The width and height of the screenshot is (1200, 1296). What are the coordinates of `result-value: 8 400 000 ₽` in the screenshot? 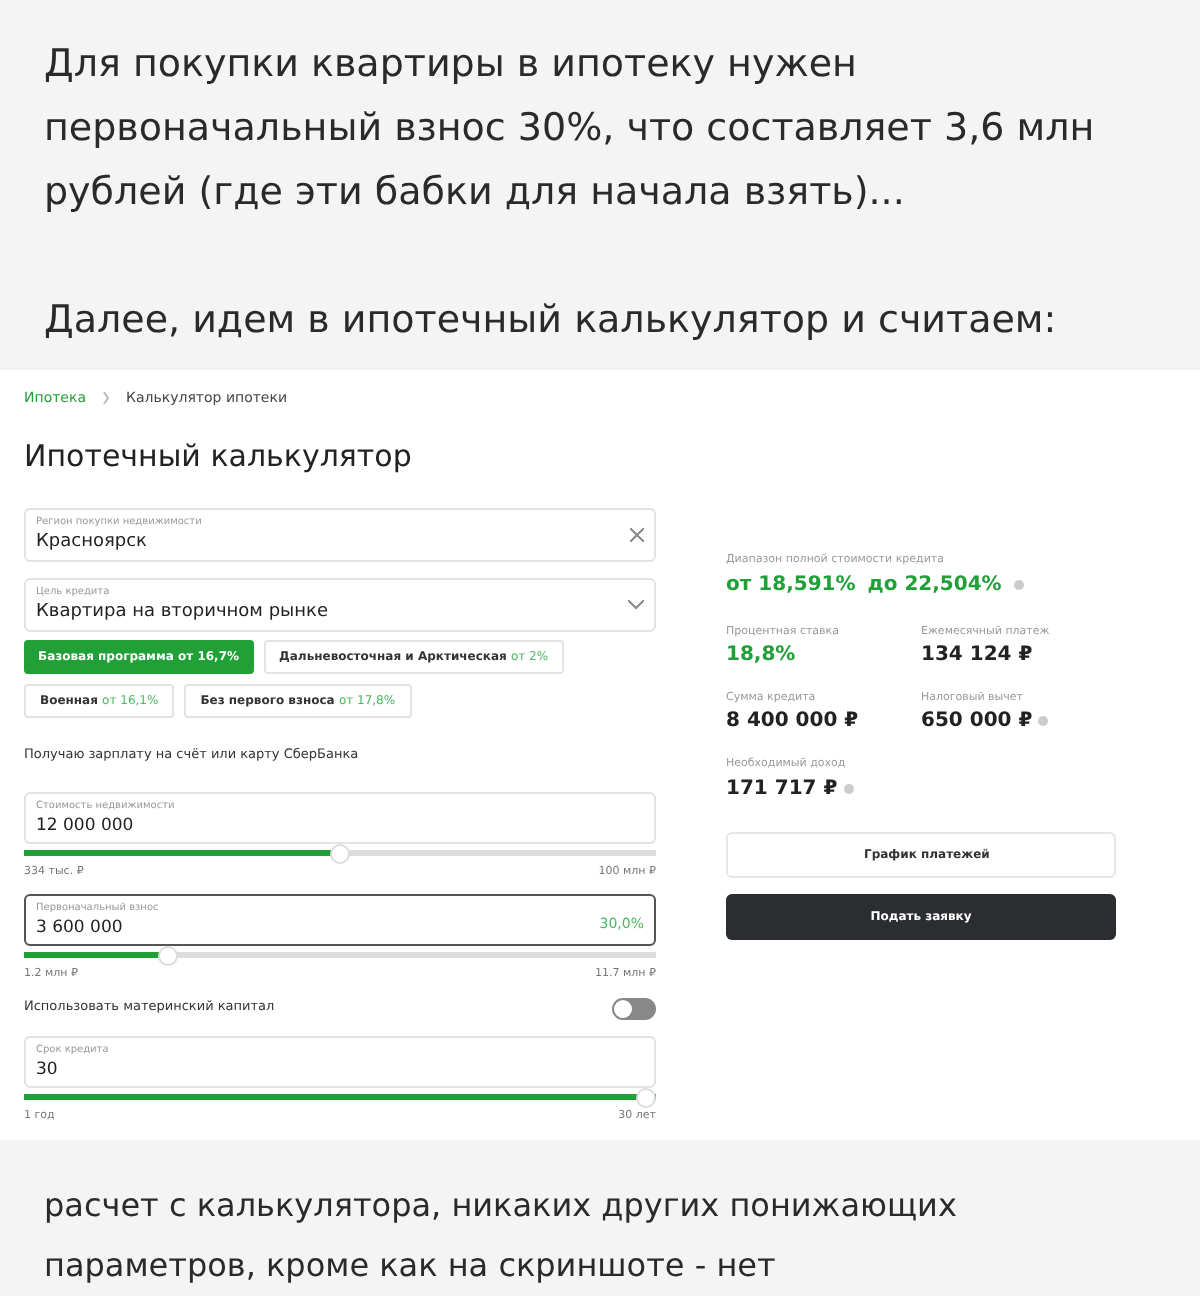 It's located at (792, 722).